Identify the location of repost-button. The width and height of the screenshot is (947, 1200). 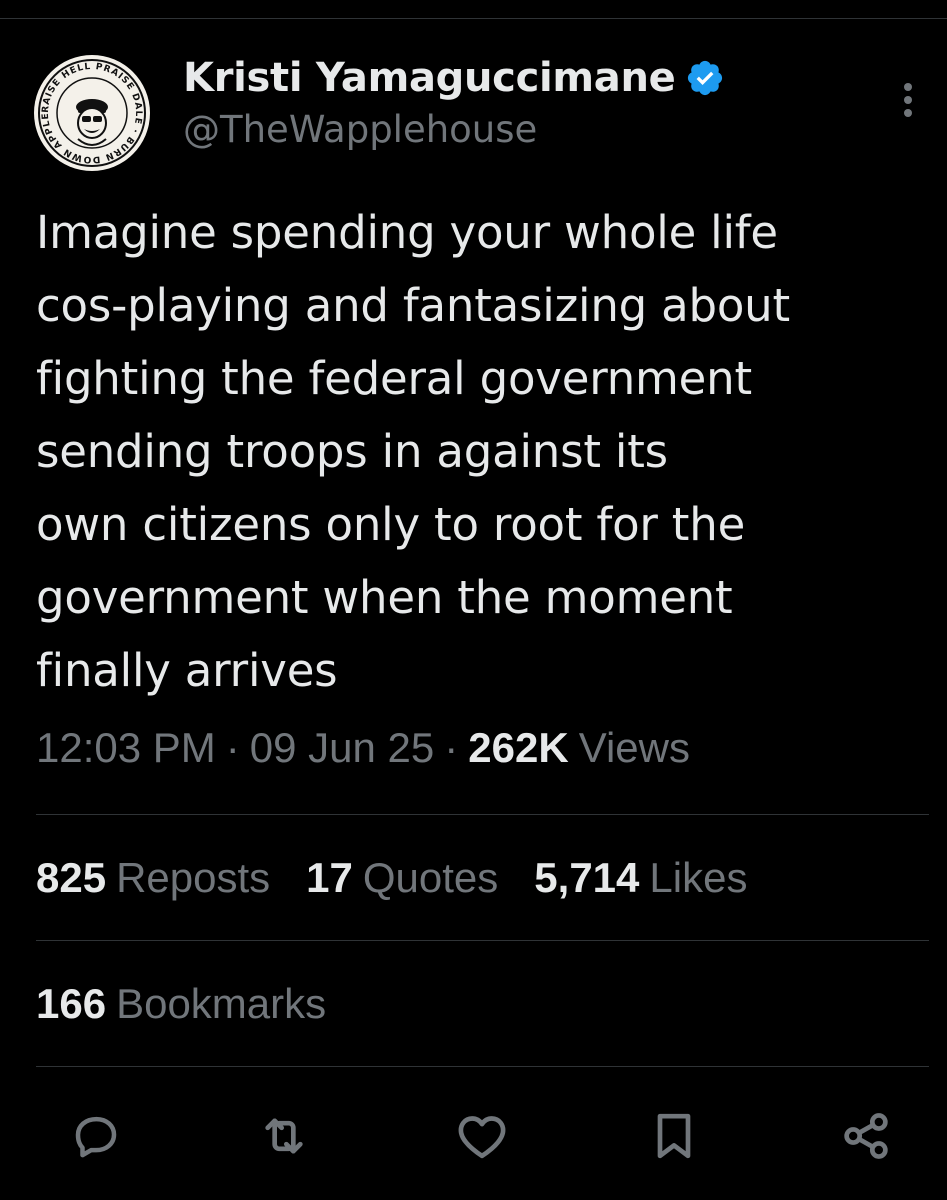
(284, 1136).